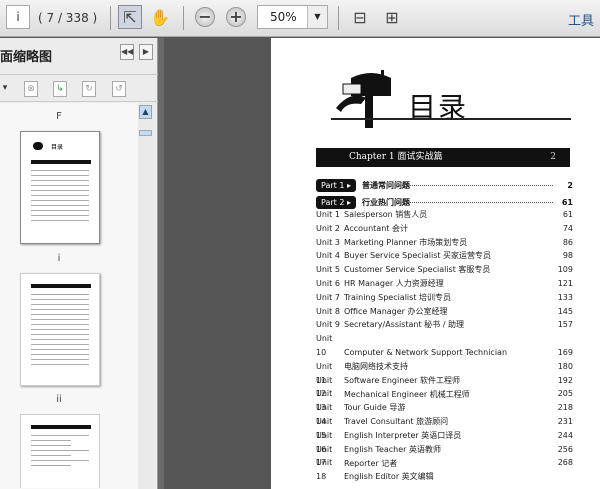 Image resolution: width=600 pixels, height=489 pixels. What do you see at coordinates (60, 329) in the screenshot?
I see `thumbnail-page-ii` at bounding box center [60, 329].